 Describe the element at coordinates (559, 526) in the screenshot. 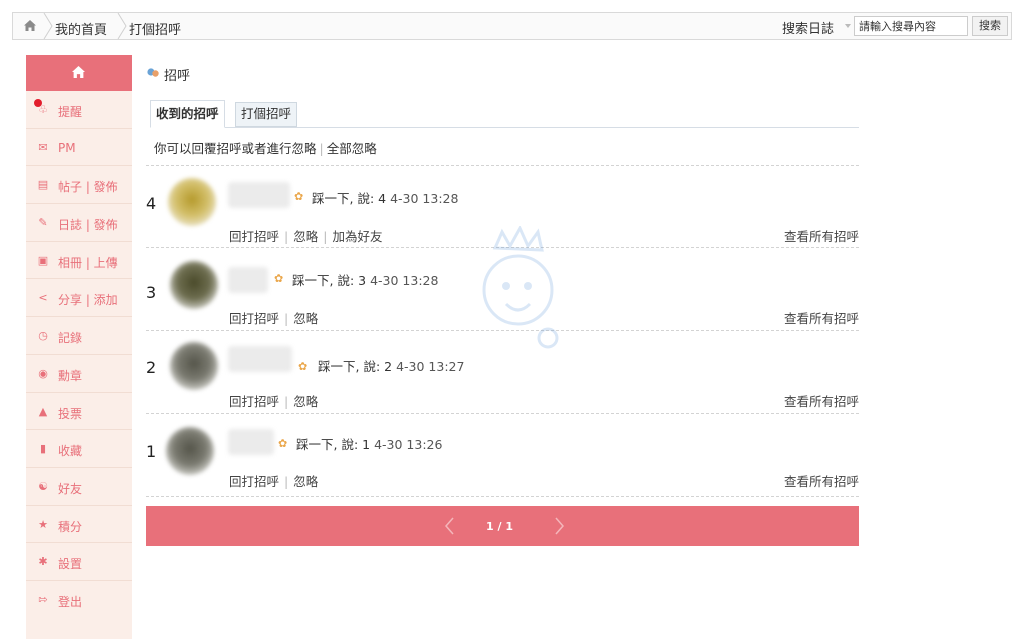

I see `chevron-right-icon` at that location.